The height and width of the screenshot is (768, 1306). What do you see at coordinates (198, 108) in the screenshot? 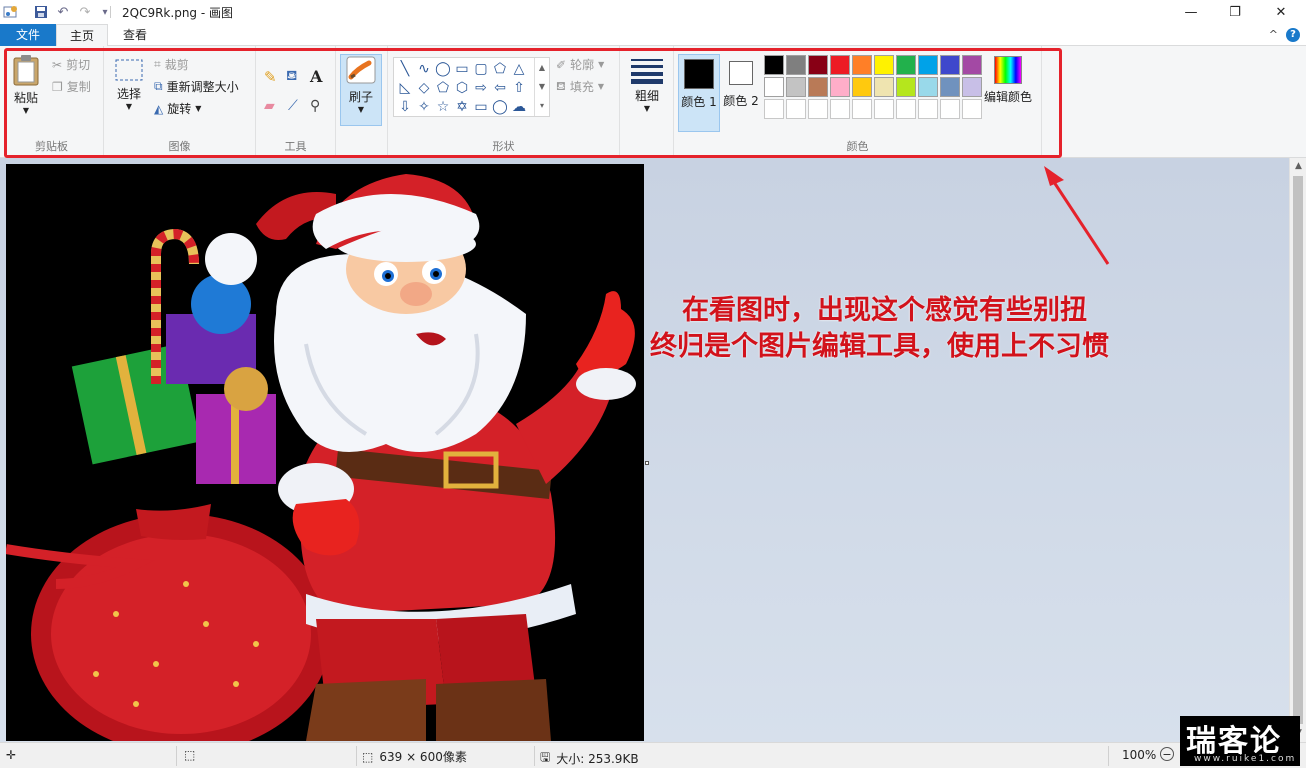
I see `rotate-dropdown-icon: ▼` at bounding box center [198, 108].